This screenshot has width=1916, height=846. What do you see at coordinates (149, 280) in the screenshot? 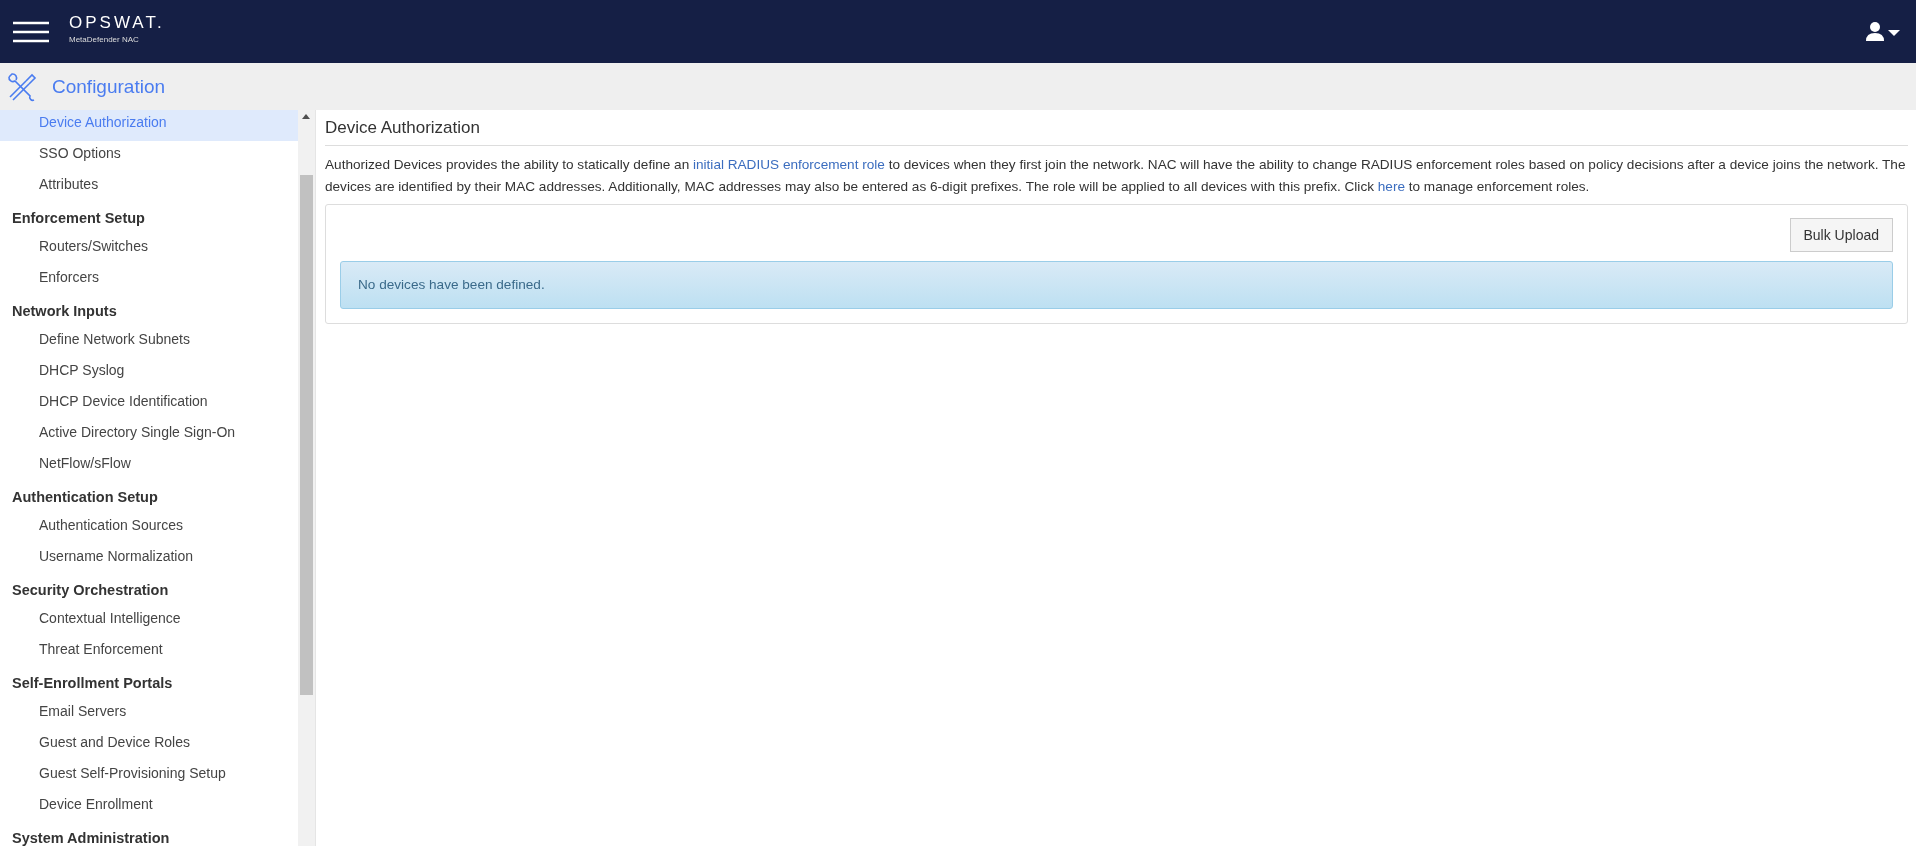
I see `sidebar-item: Enforcers` at bounding box center [149, 280].